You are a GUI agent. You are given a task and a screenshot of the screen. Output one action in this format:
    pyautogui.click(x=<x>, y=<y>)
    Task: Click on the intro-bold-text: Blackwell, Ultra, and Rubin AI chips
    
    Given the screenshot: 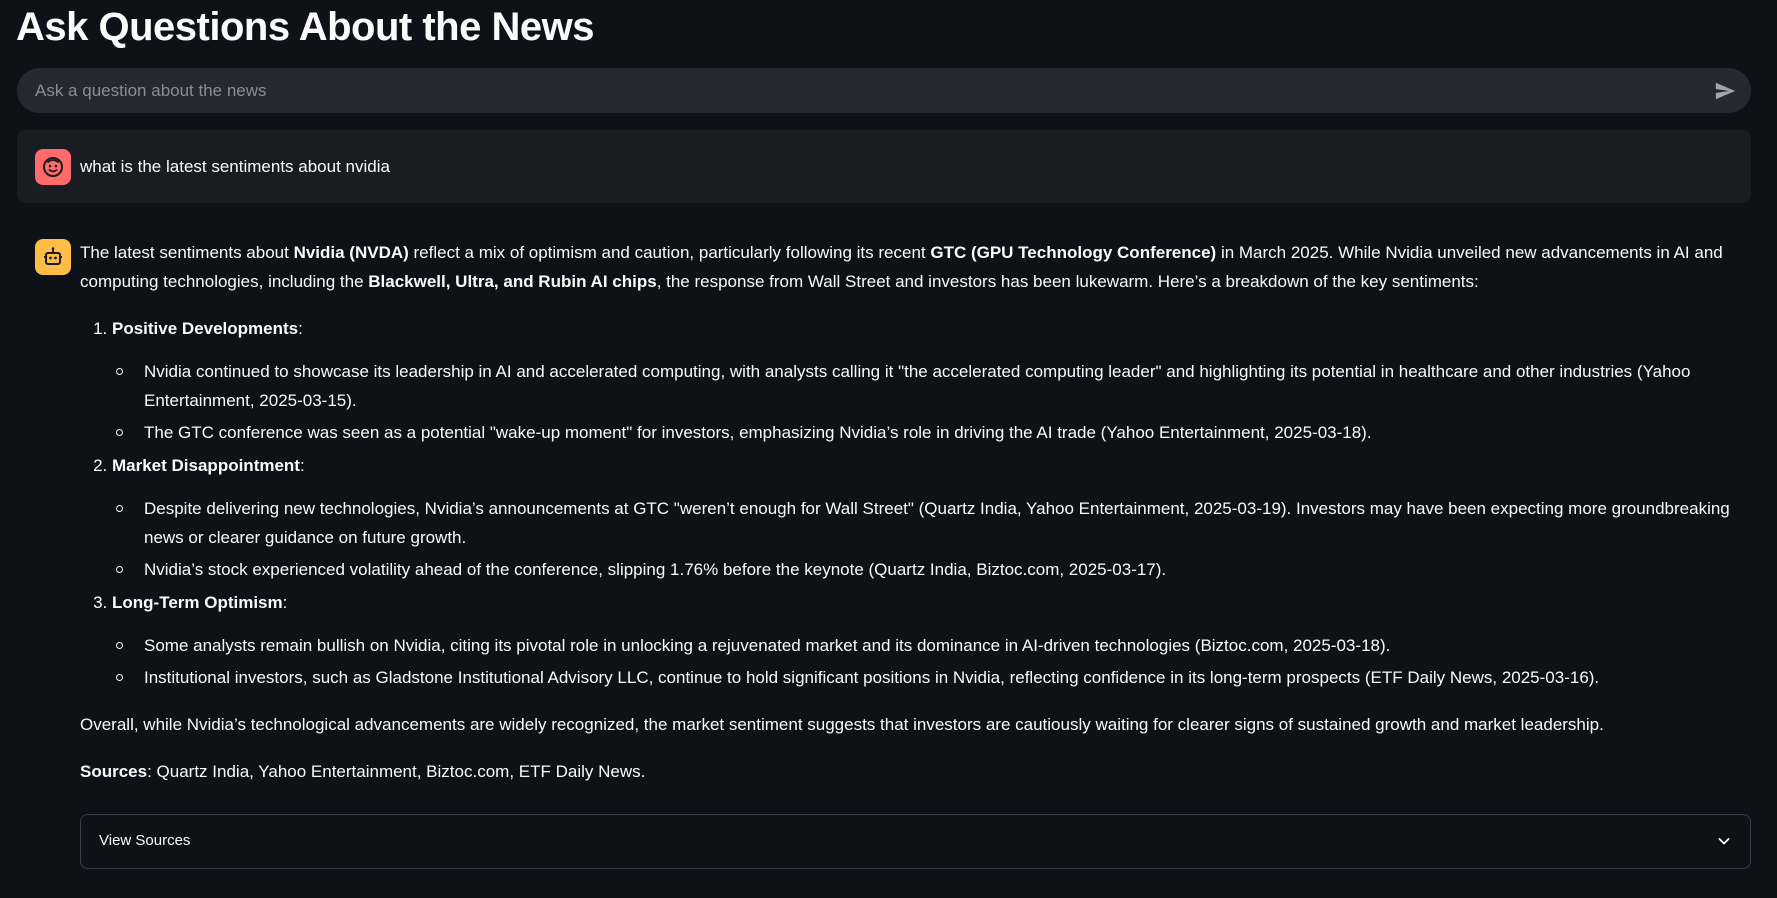 What is the action you would take?
    pyautogui.click(x=512, y=281)
    